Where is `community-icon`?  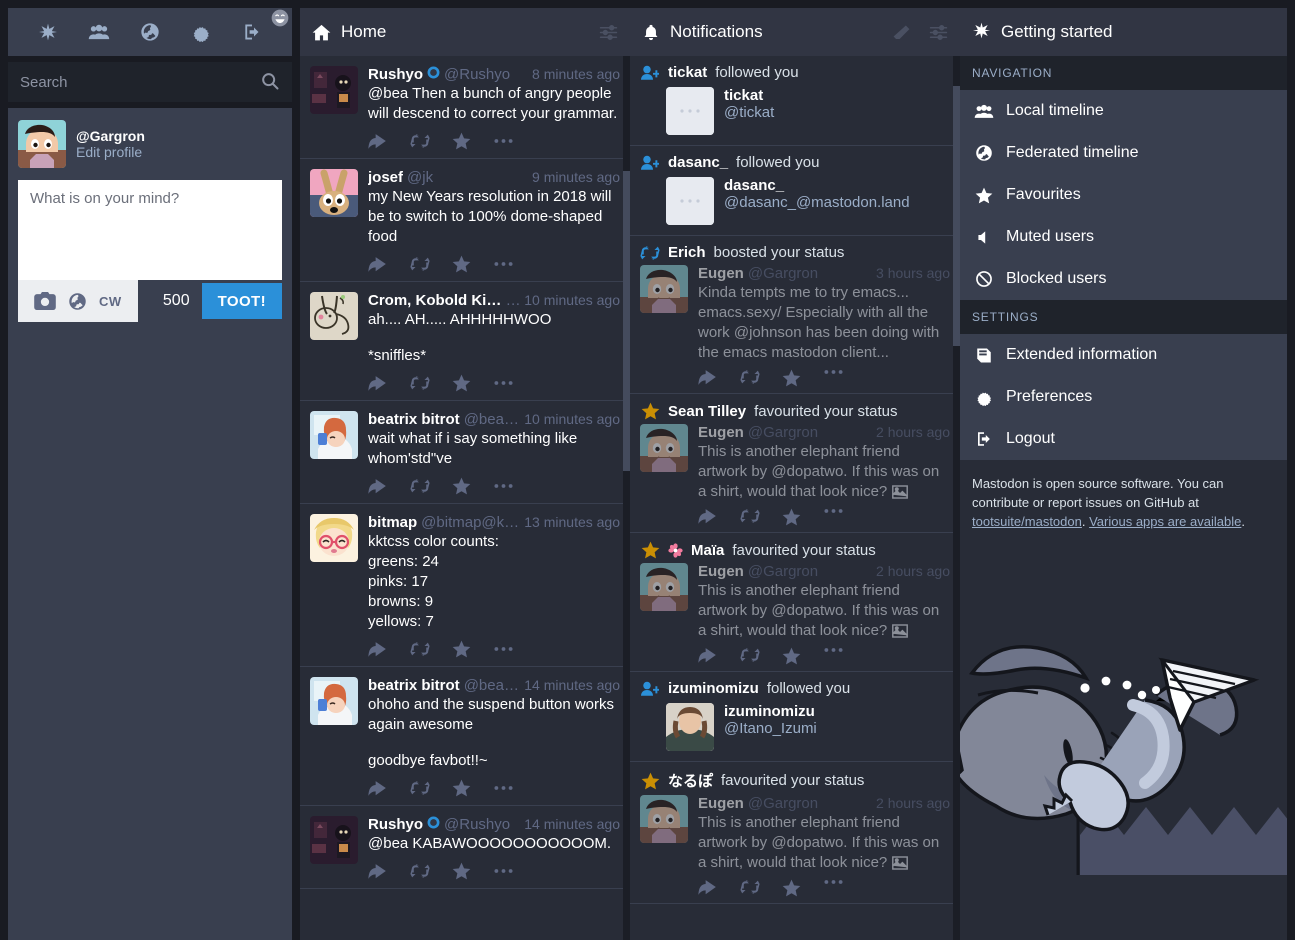
community-icon is located at coordinates (99, 32).